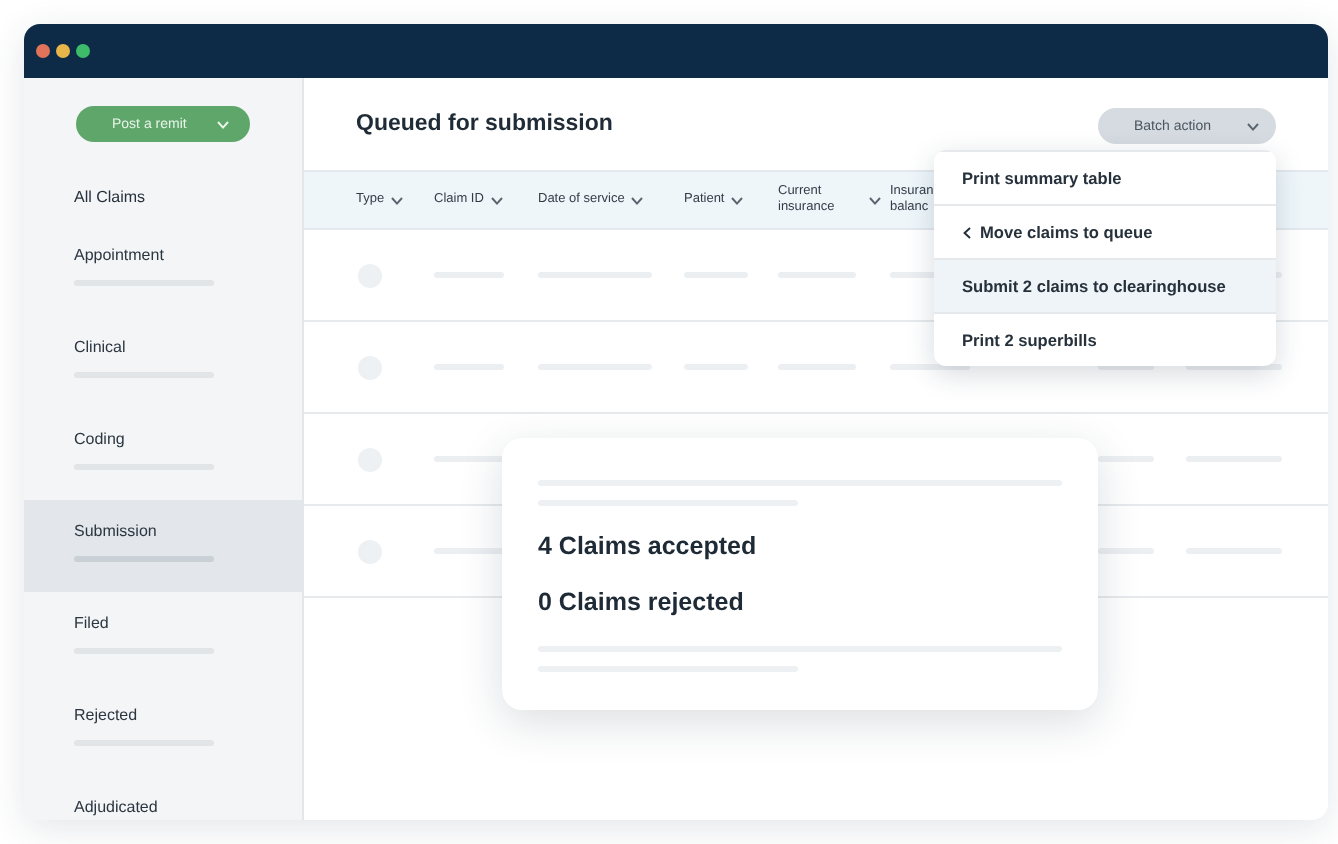 Image resolution: width=1338 pixels, height=844 pixels. Describe the element at coordinates (163, 730) in the screenshot. I see `sidebar-item: Rejected` at that location.